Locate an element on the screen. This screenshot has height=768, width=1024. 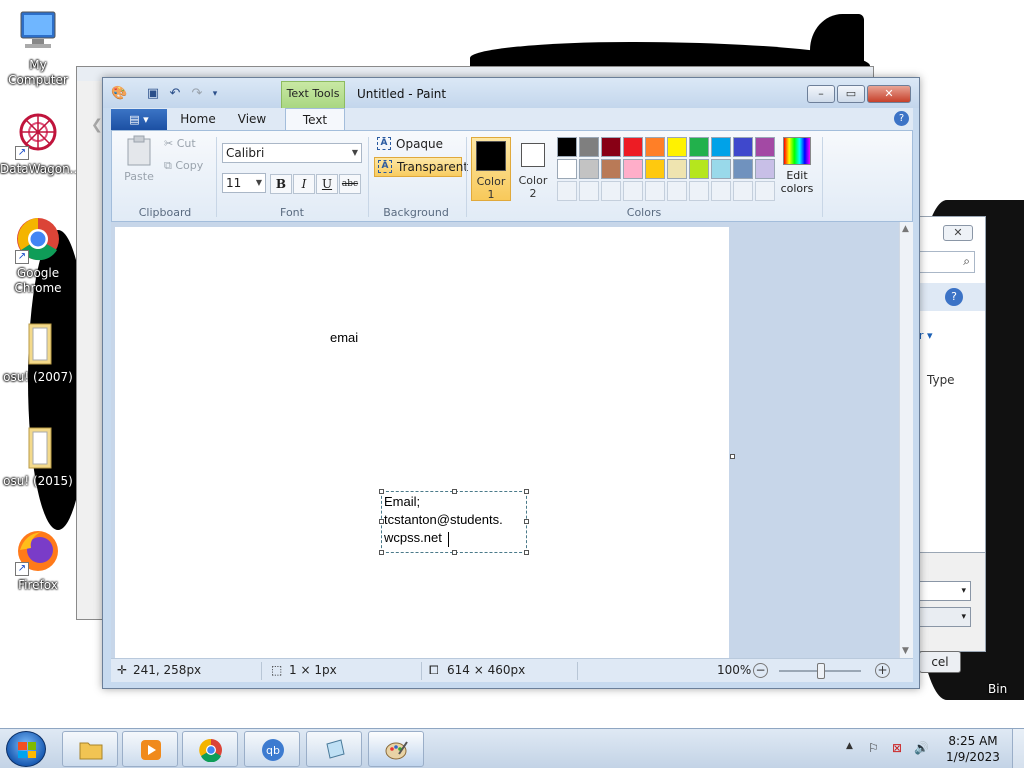
close-button: ✕ is located at coordinates (889, 94).